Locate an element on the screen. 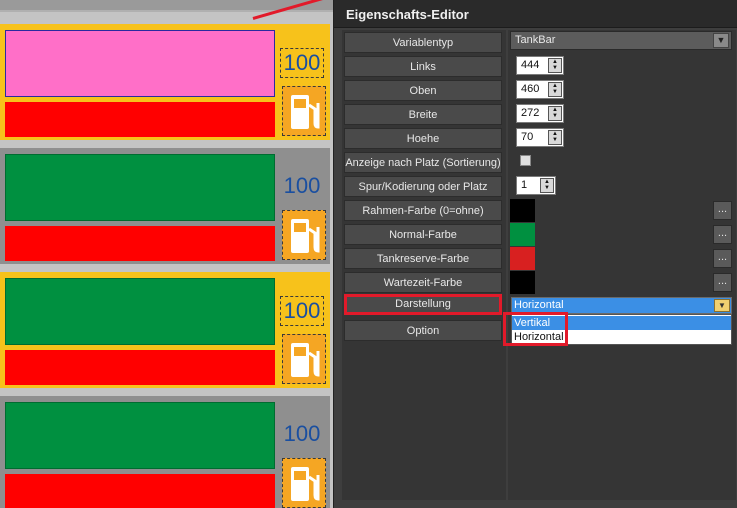 The width and height of the screenshot is (737, 508). tank-row-1: 100 is located at coordinates (166, 82).